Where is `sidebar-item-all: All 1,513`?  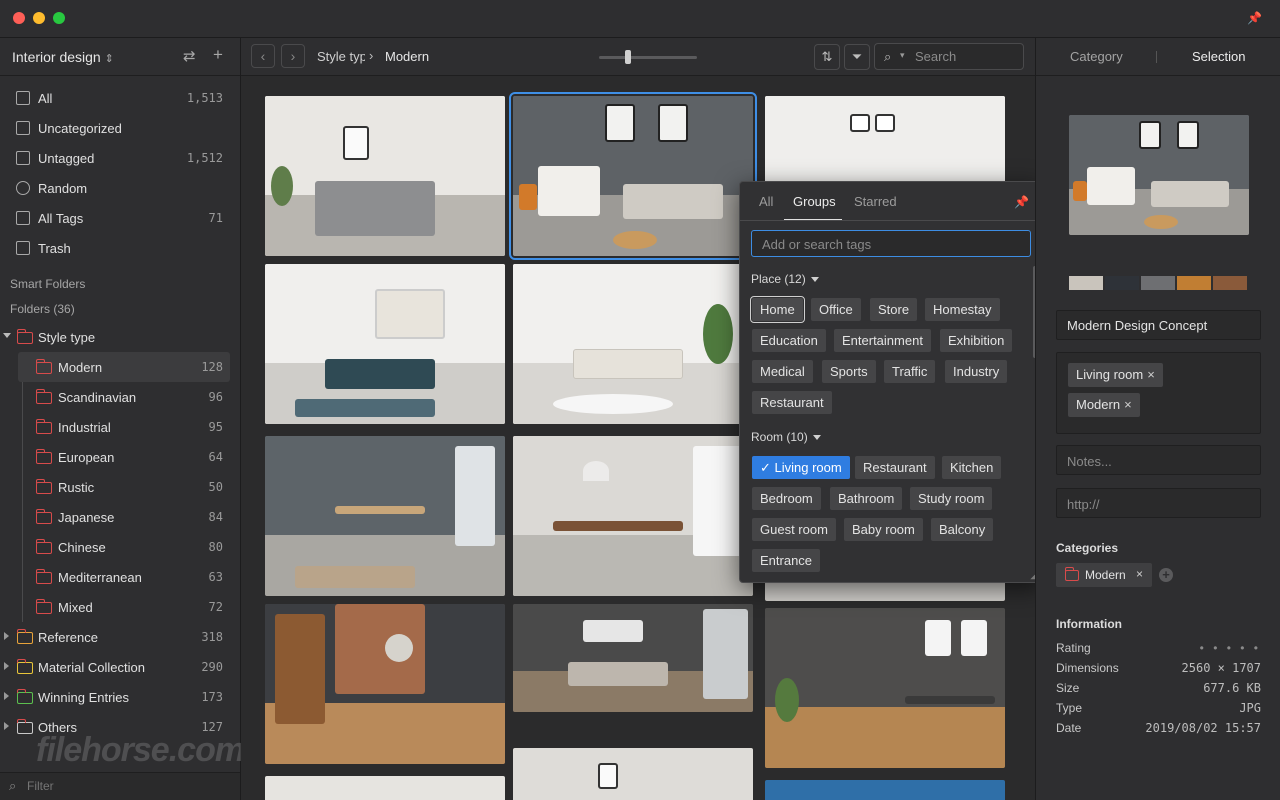 sidebar-item-all: All 1,513 is located at coordinates (120, 99).